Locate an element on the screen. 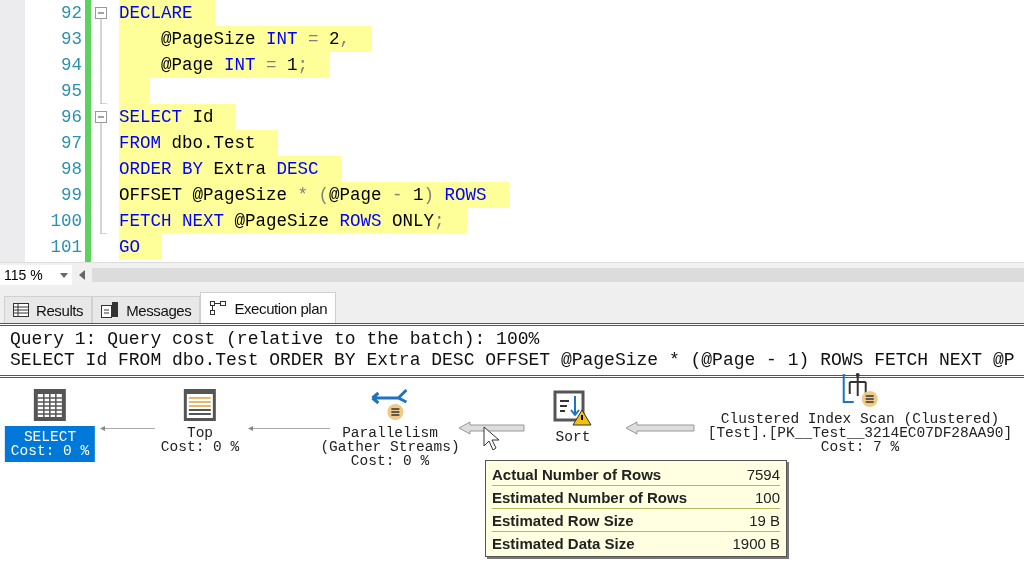  tooltip-value: 19 B is located at coordinates (764, 520).